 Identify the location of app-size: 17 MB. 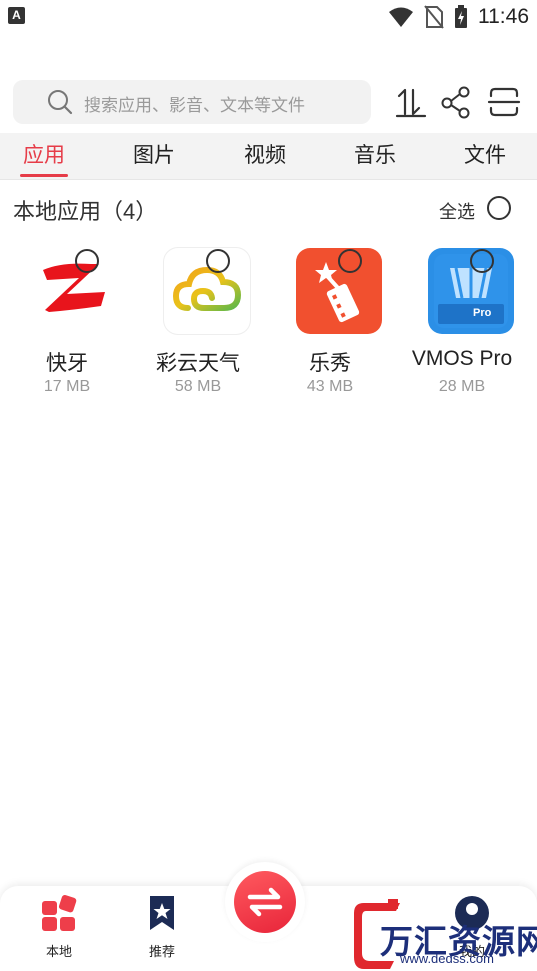
(67, 386).